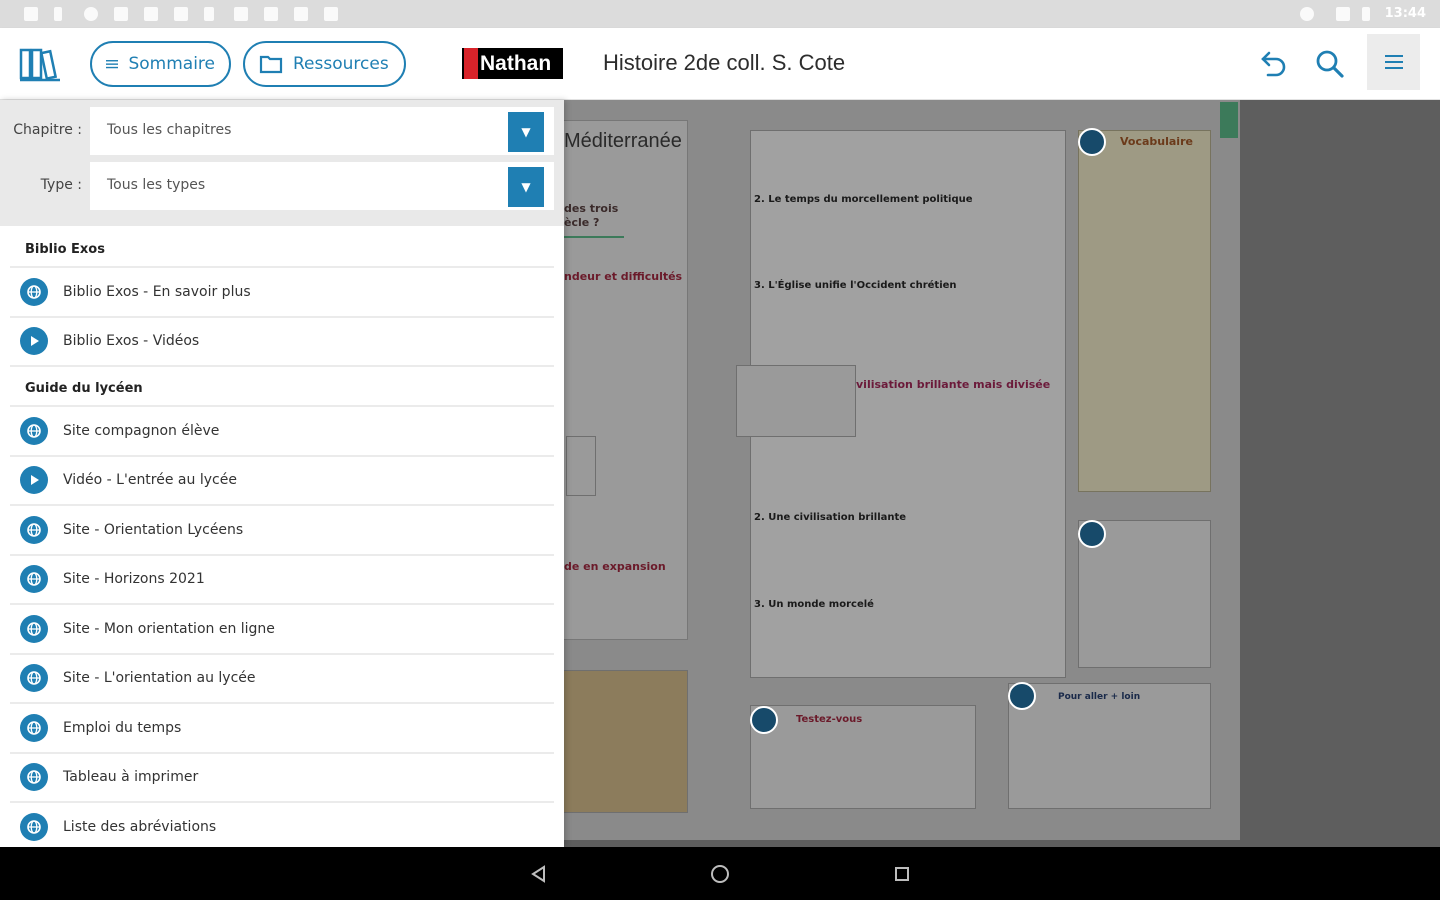 This screenshot has width=1440, height=900. Describe the element at coordinates (34, 341) in the screenshot. I see `play-icon` at that location.